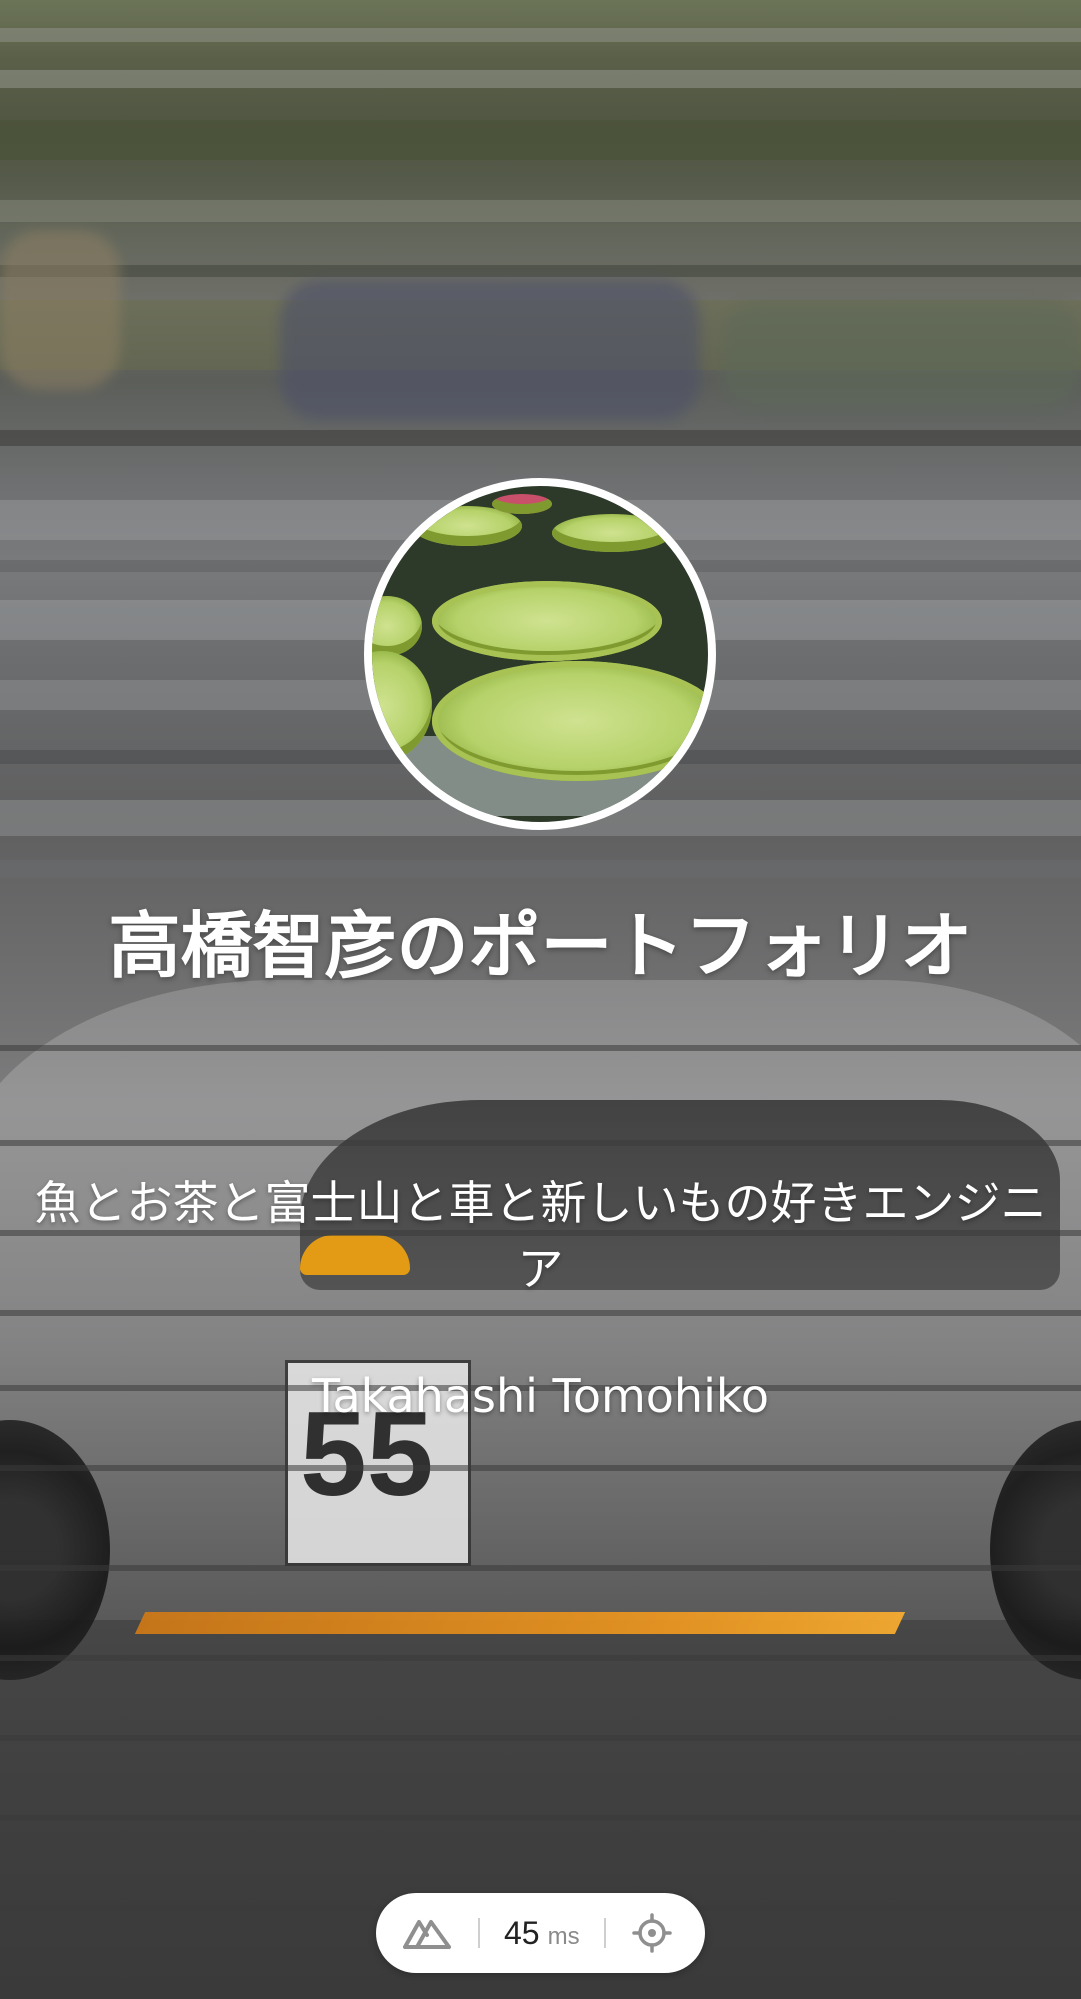  Describe the element at coordinates (540, 1396) in the screenshot. I see `author-name: Takahashi Tomohiko` at that location.